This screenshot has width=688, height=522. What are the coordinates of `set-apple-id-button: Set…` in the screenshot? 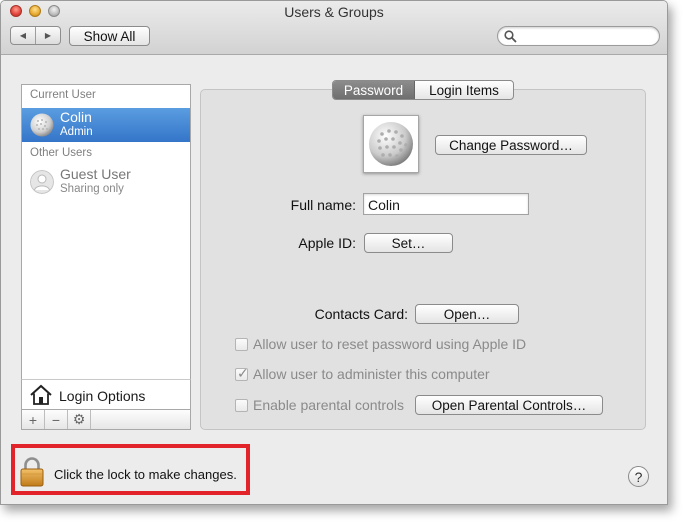 It's located at (408, 243).